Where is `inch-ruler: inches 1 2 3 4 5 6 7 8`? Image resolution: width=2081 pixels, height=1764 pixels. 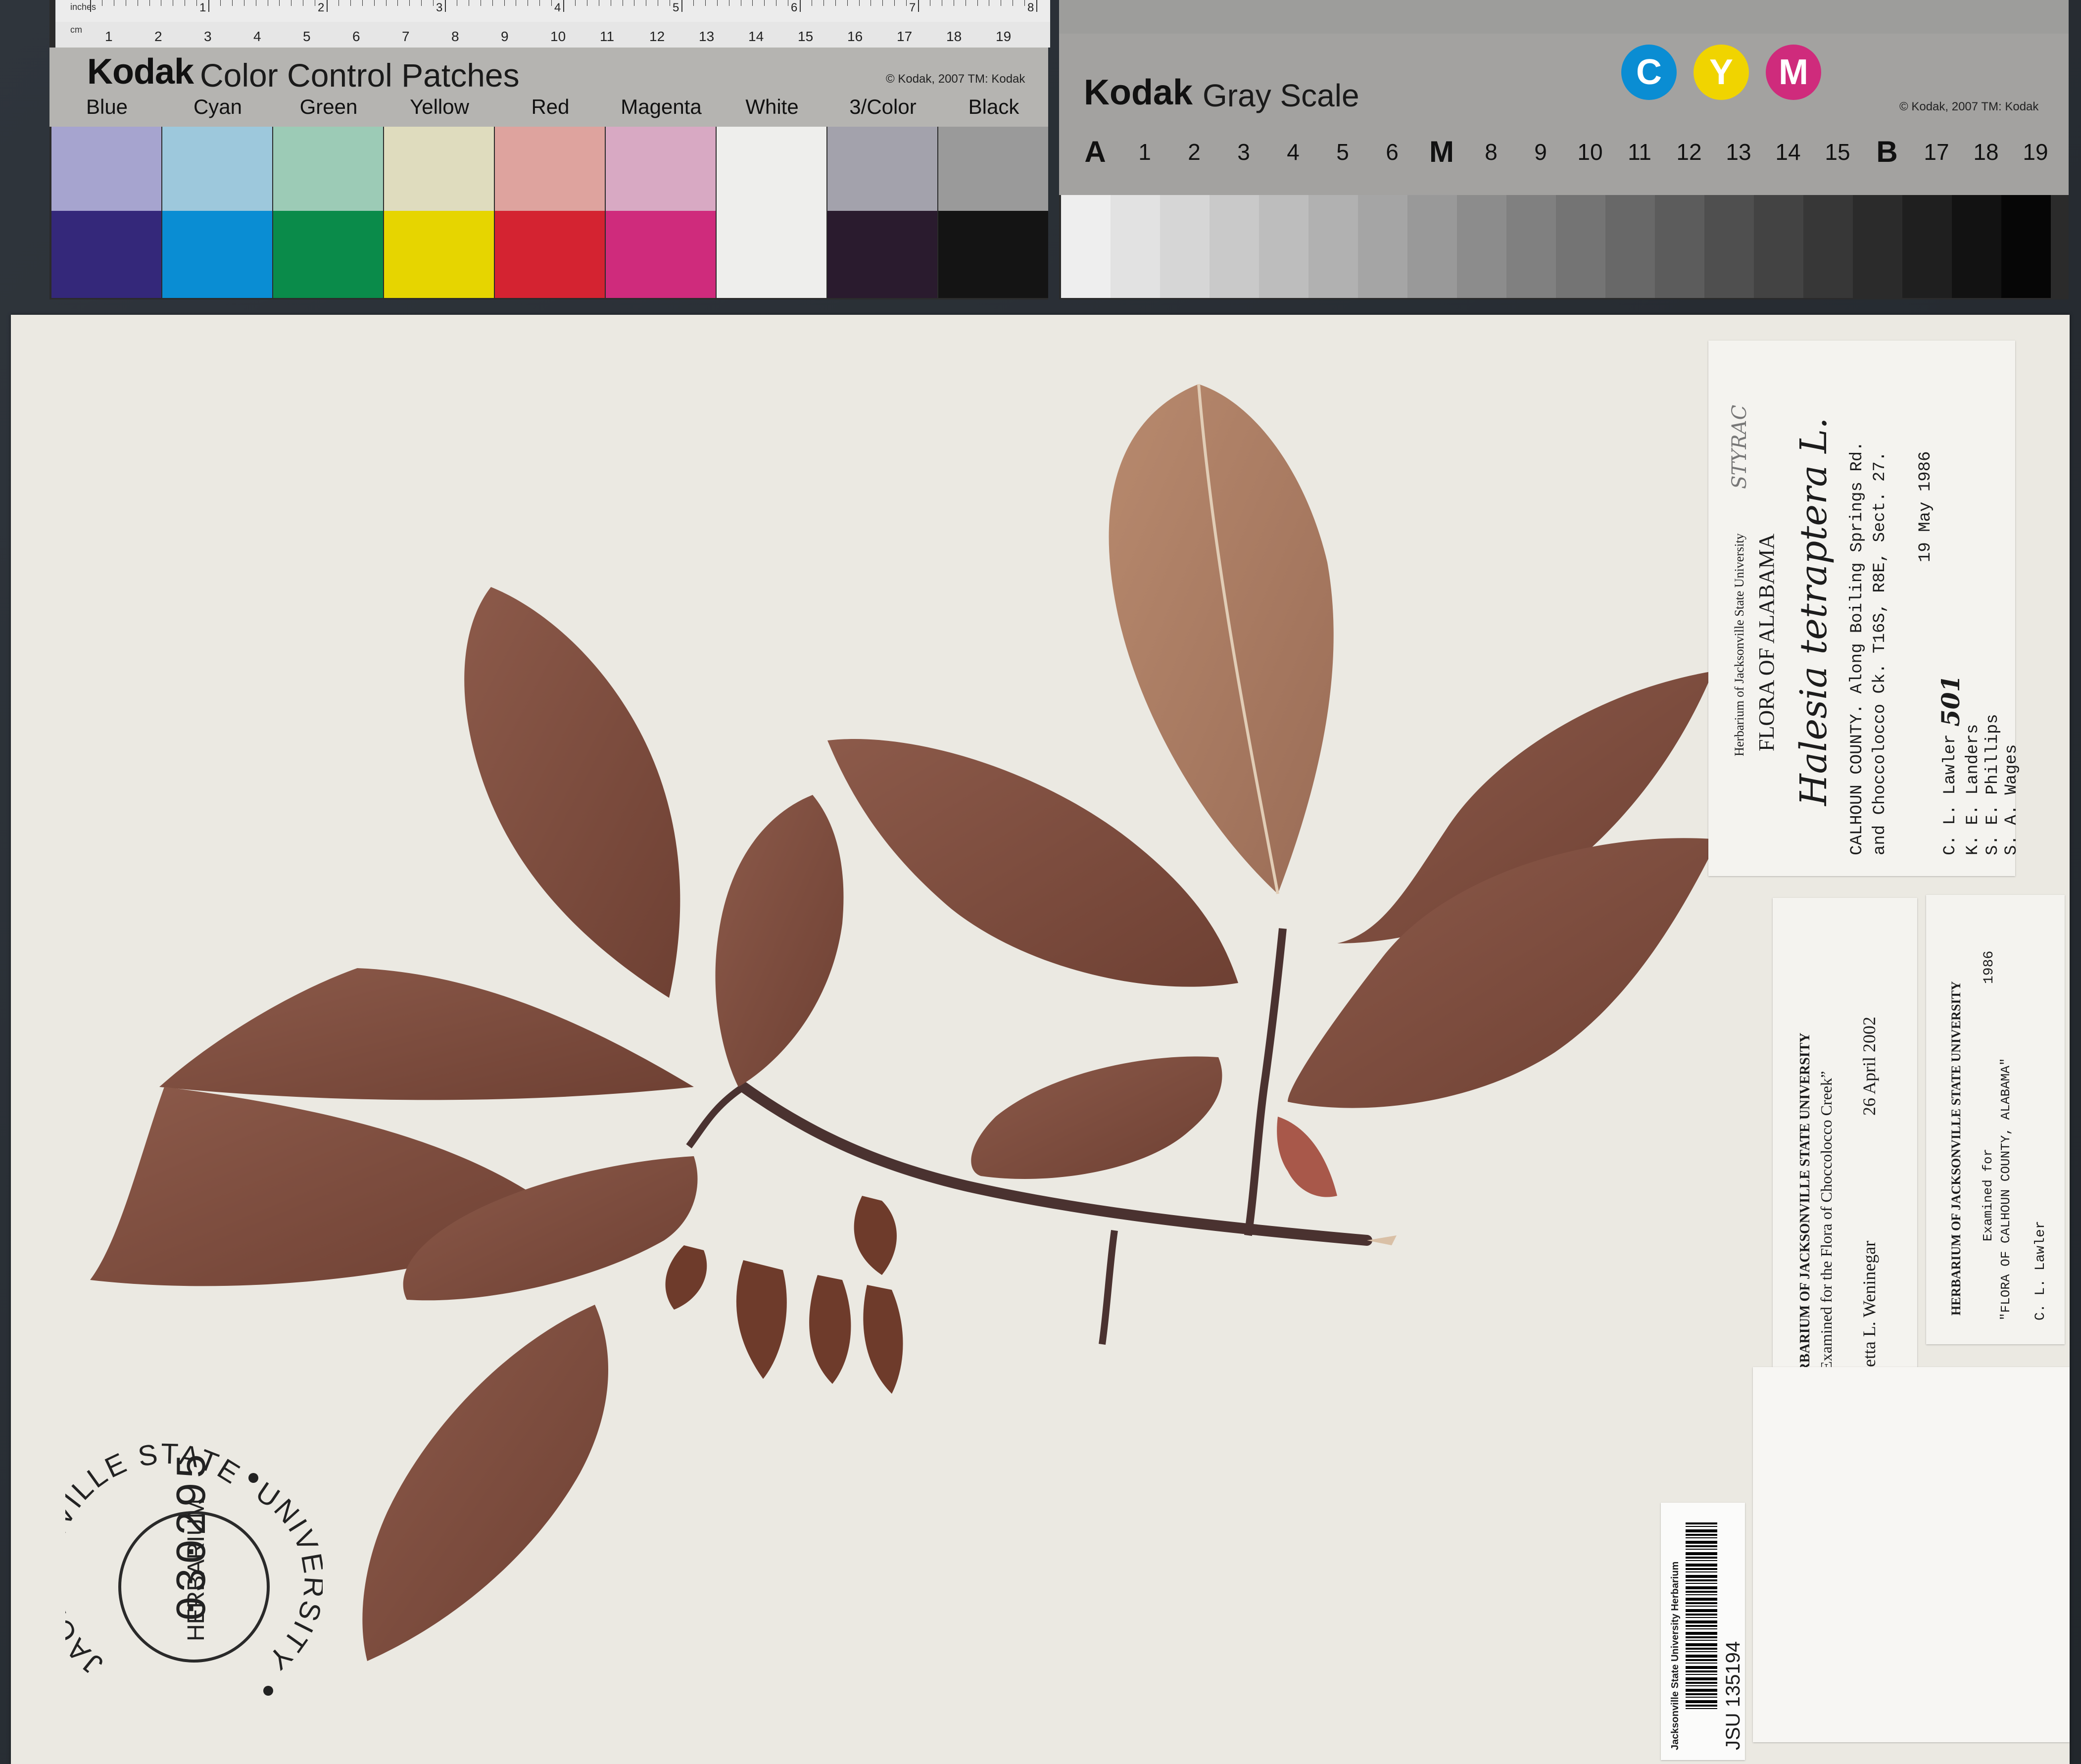
inch-ruler: inches 1 2 3 4 5 6 7 8 is located at coordinates (552, 11).